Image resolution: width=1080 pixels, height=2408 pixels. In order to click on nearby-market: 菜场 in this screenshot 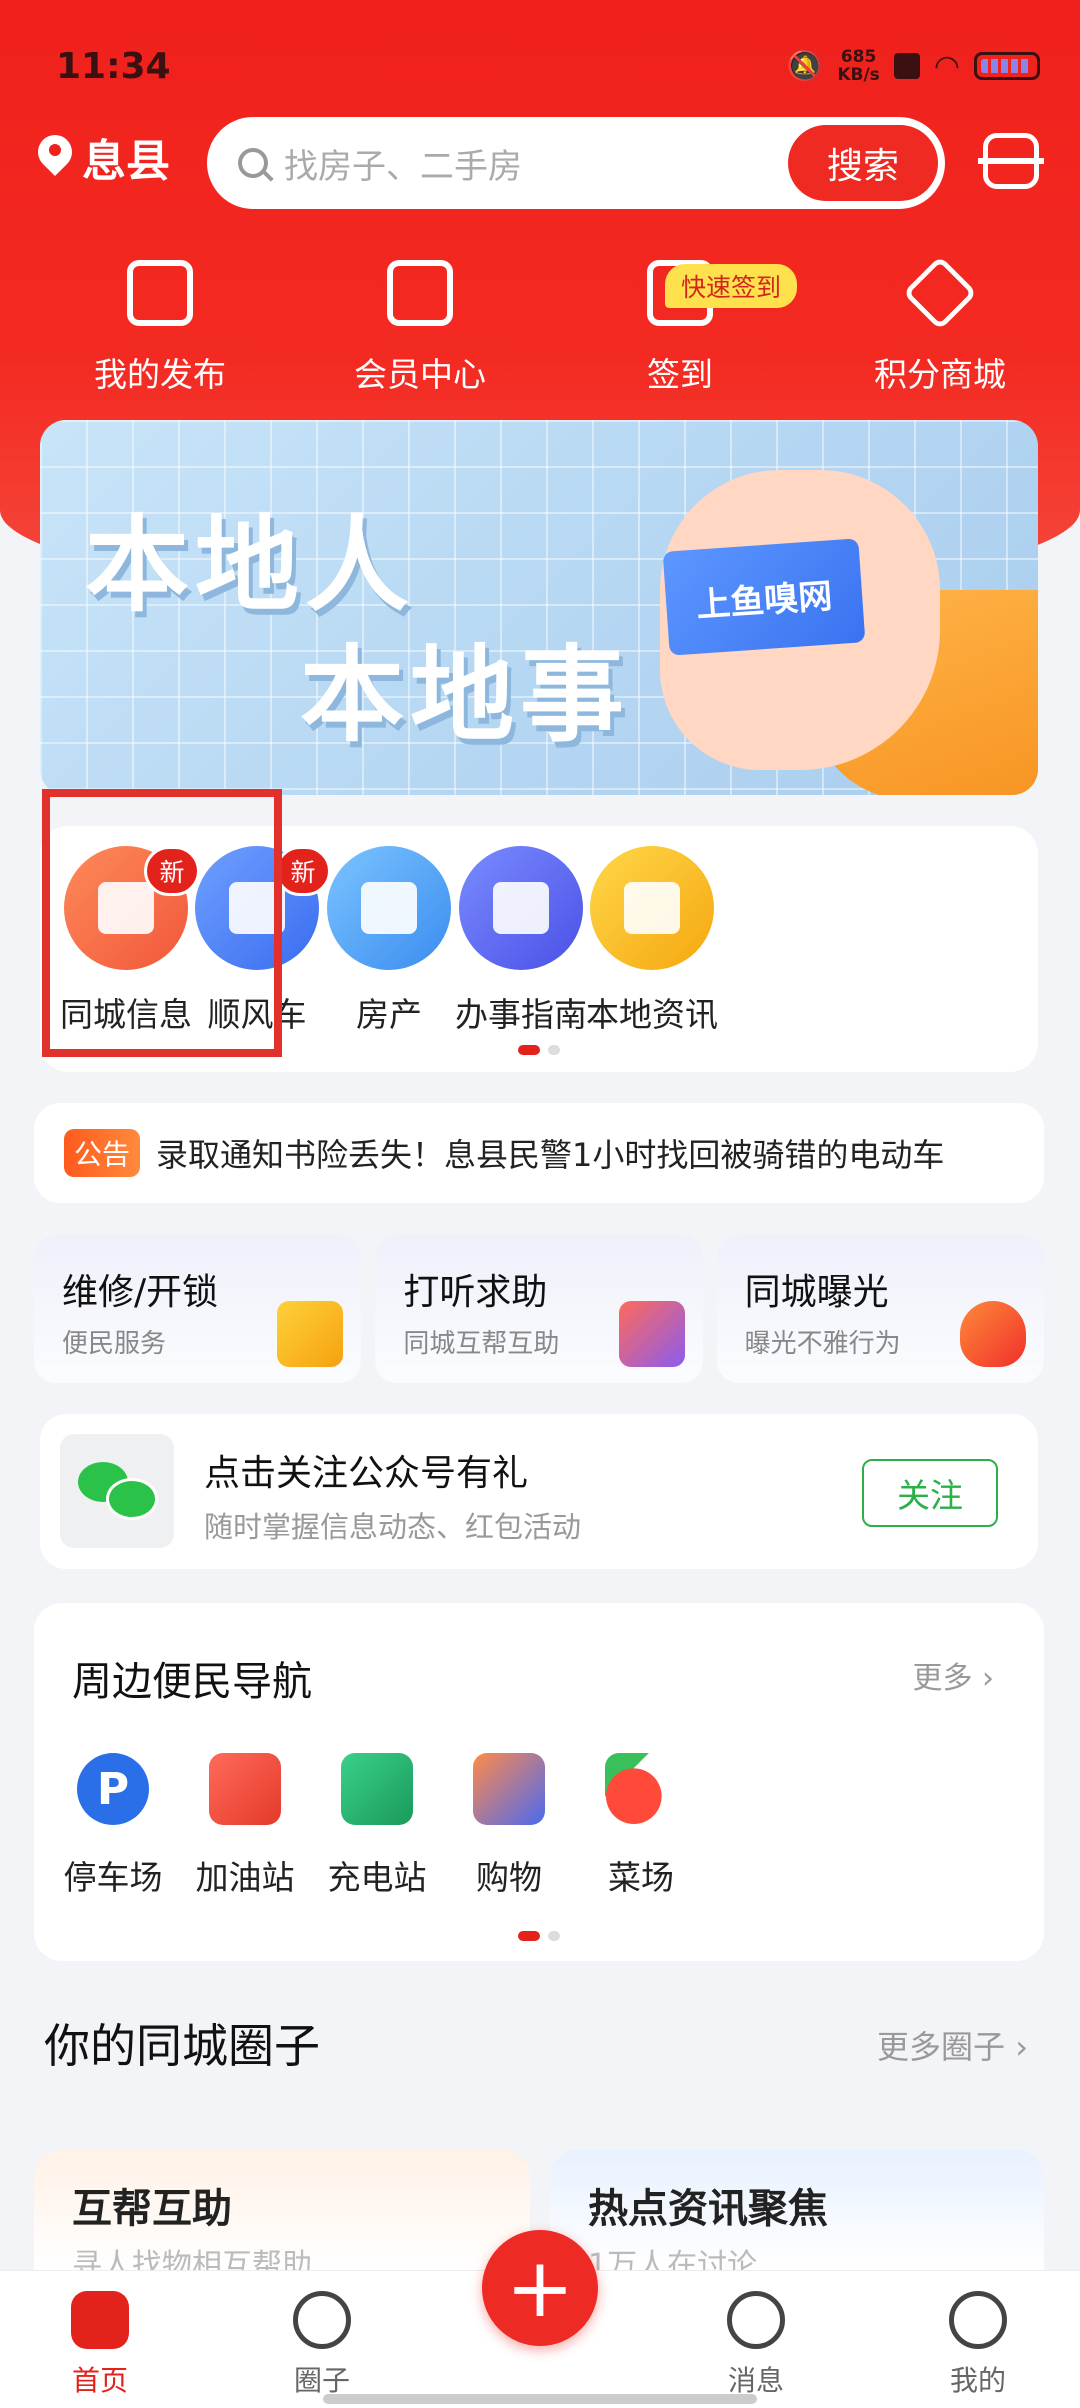, I will do `click(641, 1826)`.